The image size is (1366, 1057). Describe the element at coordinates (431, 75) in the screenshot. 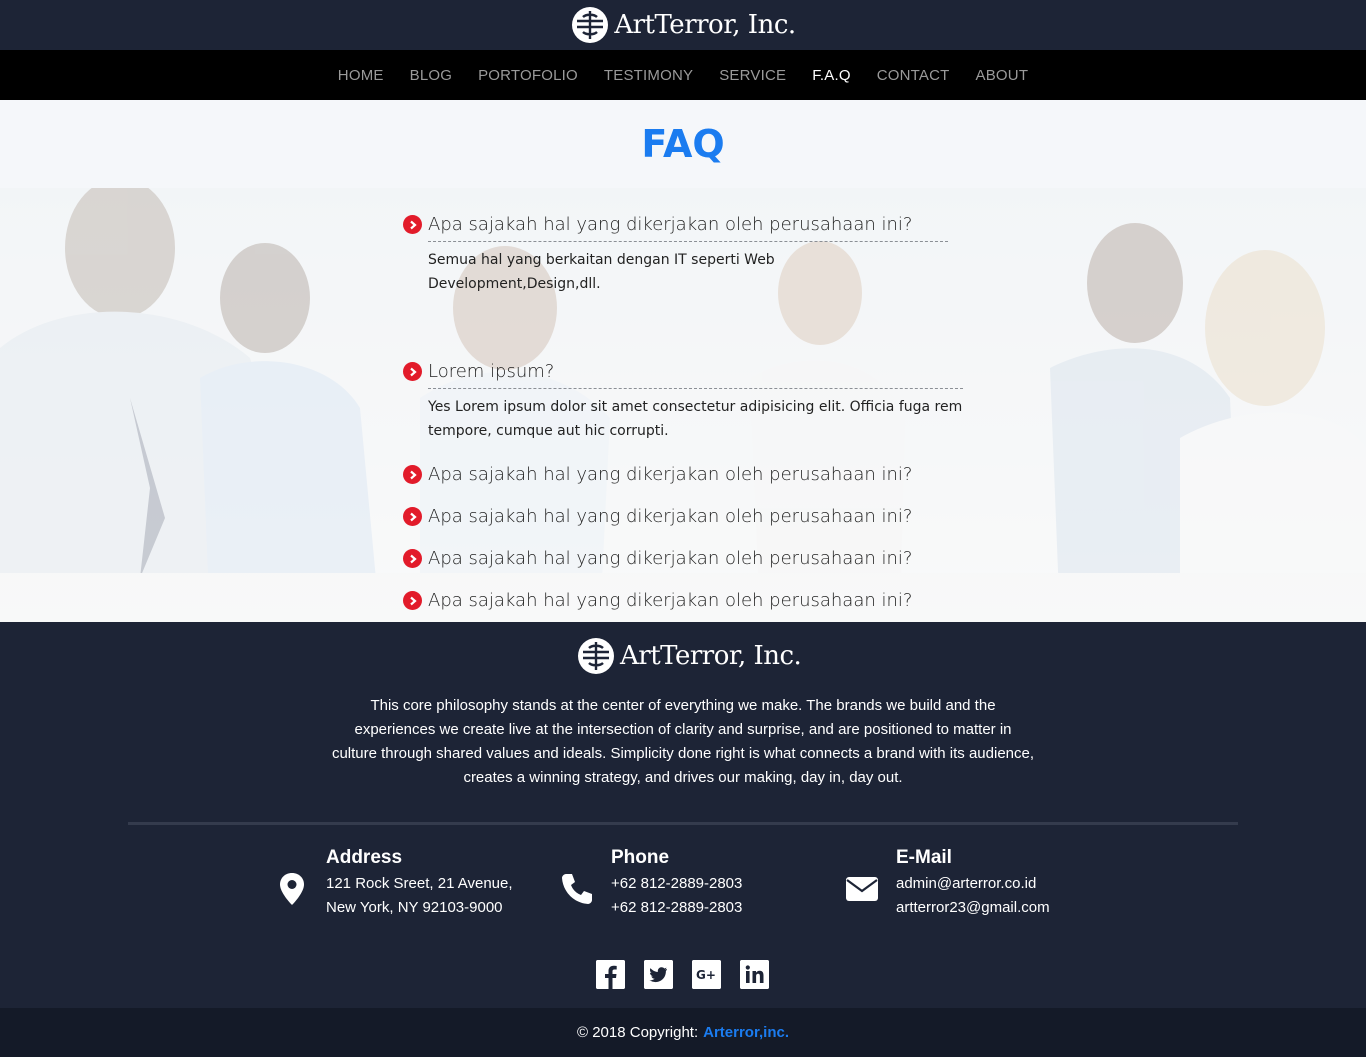

I see `nav-blog: BLOG` at that location.